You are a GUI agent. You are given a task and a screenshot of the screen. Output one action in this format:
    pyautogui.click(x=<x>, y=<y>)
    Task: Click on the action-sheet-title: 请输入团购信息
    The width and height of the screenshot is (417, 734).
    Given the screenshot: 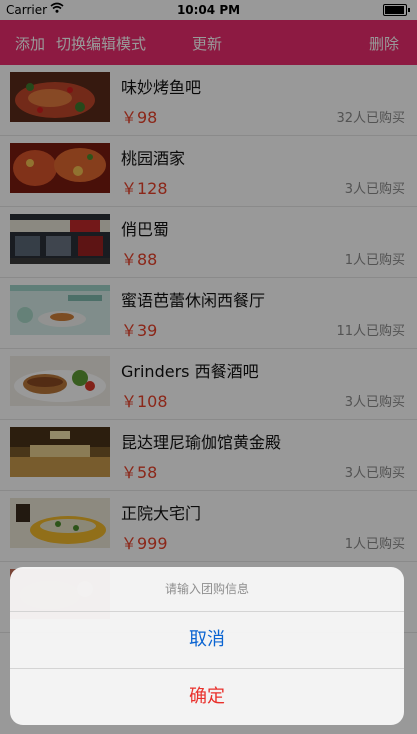 What is the action you would take?
    pyautogui.click(x=207, y=589)
    